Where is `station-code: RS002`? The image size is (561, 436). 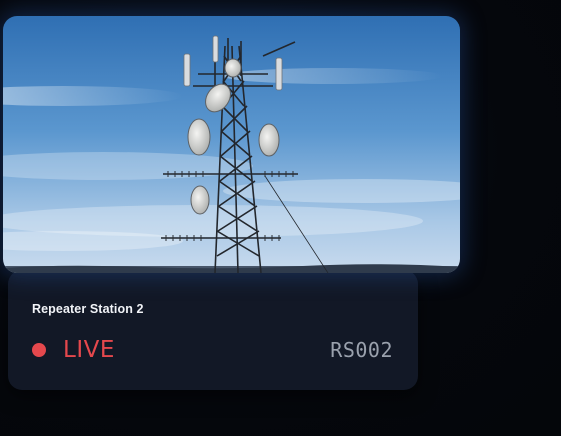 station-code: RS002 is located at coordinates (361, 350).